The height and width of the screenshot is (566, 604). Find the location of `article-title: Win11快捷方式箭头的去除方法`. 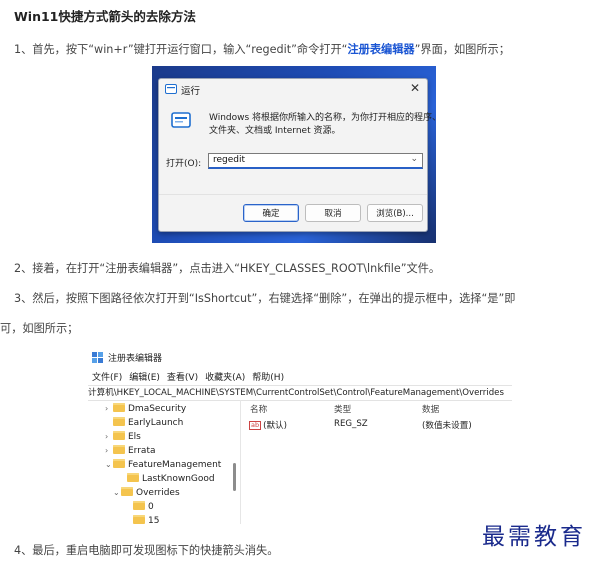

article-title: Win11快捷方式箭头的去除方法 is located at coordinates (105, 16).